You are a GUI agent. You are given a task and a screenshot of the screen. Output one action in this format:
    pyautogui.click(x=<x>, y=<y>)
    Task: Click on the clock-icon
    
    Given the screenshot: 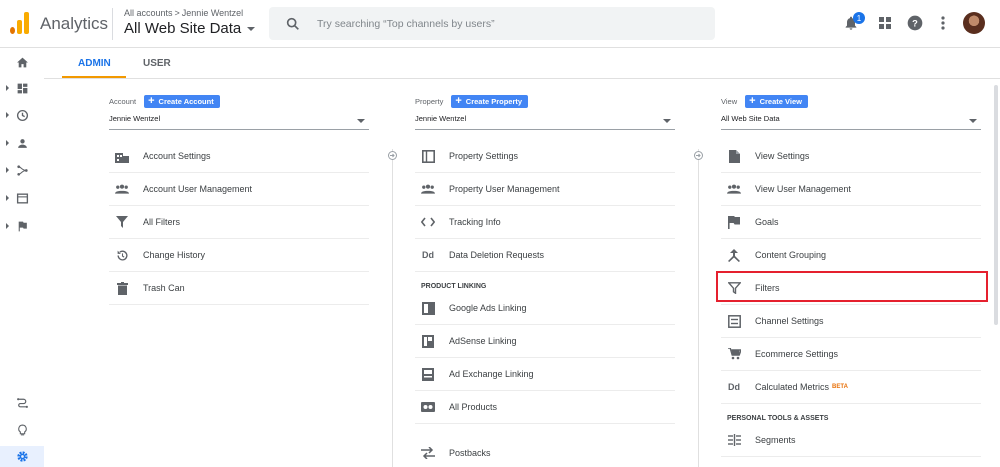 What is the action you would take?
    pyautogui.click(x=22, y=115)
    